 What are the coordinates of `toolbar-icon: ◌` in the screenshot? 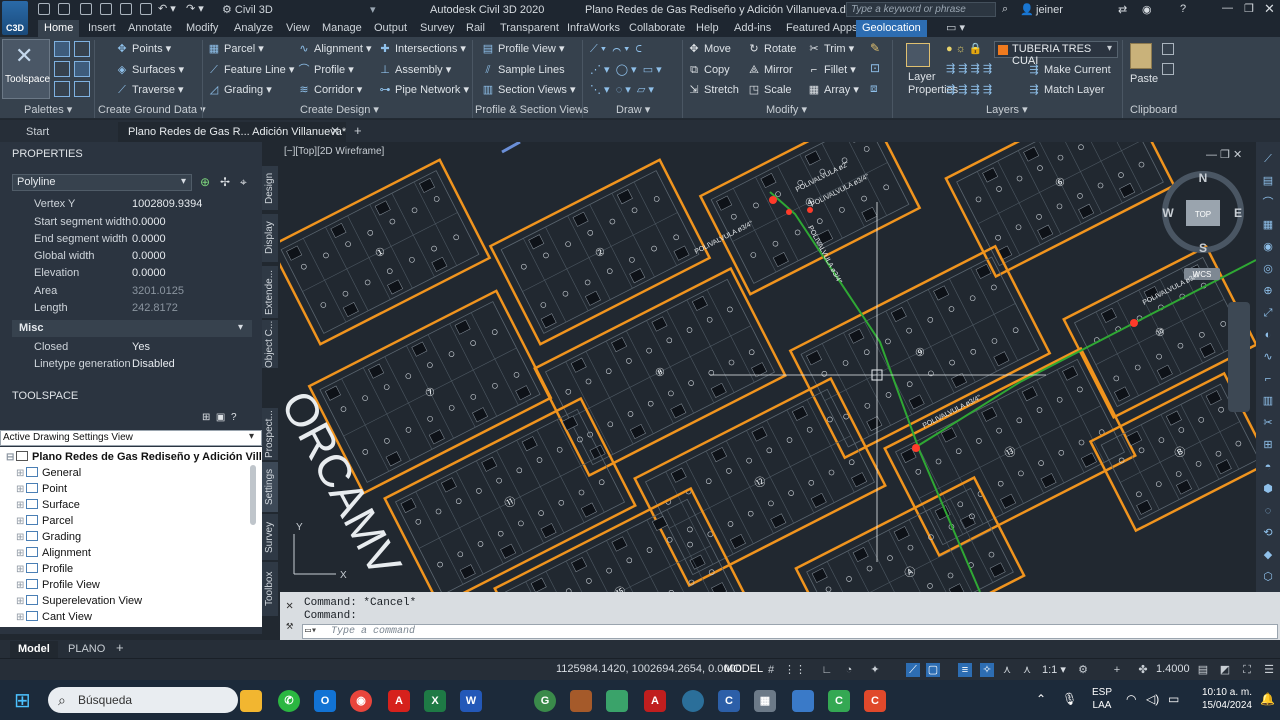 It's located at (1268, 511).